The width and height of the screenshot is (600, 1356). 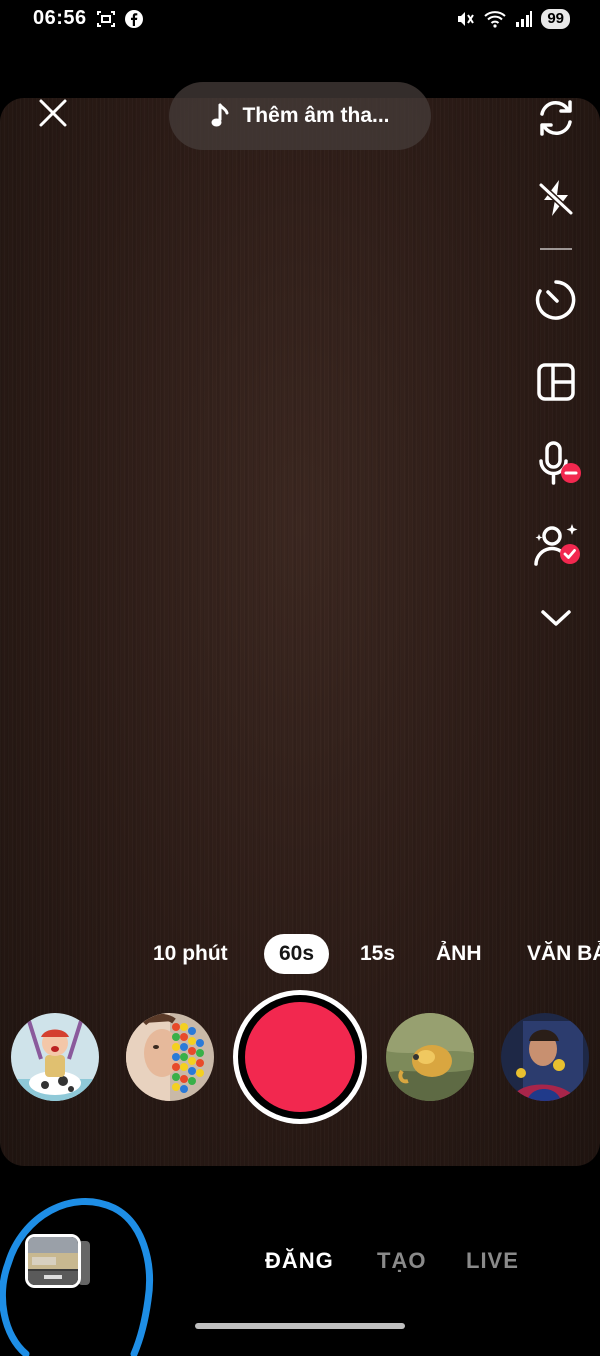 I want to click on effect-golden-creature-thumbnail, so click(x=430, y=1057).